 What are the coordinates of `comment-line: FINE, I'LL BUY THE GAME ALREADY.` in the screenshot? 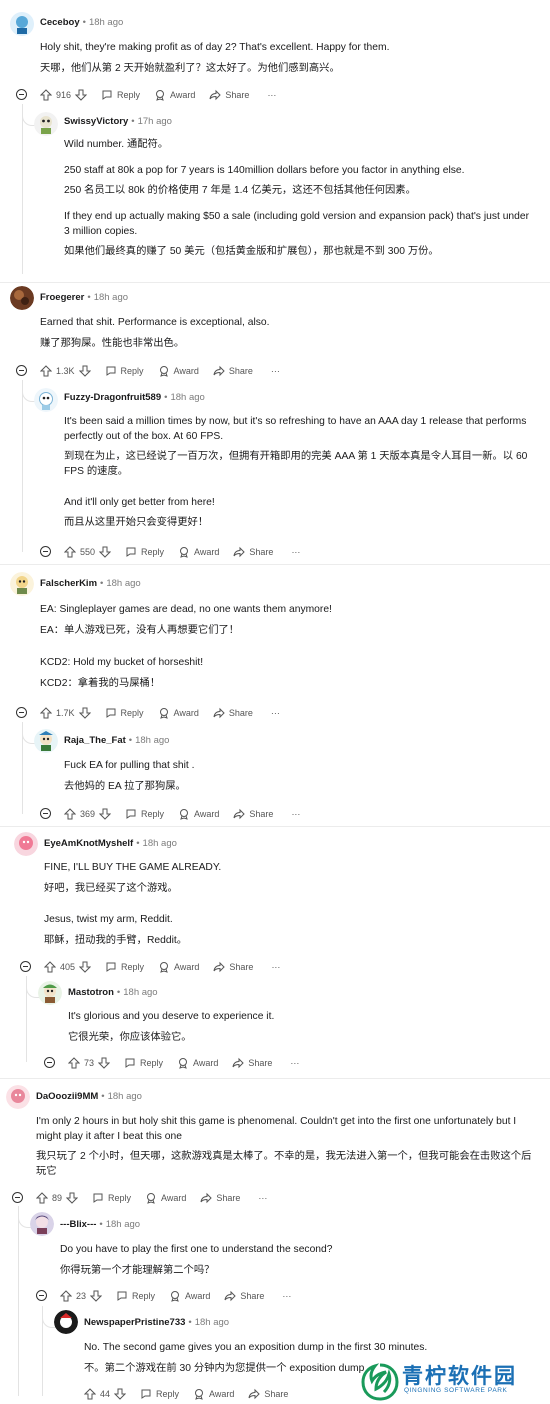 It's located at (133, 867).